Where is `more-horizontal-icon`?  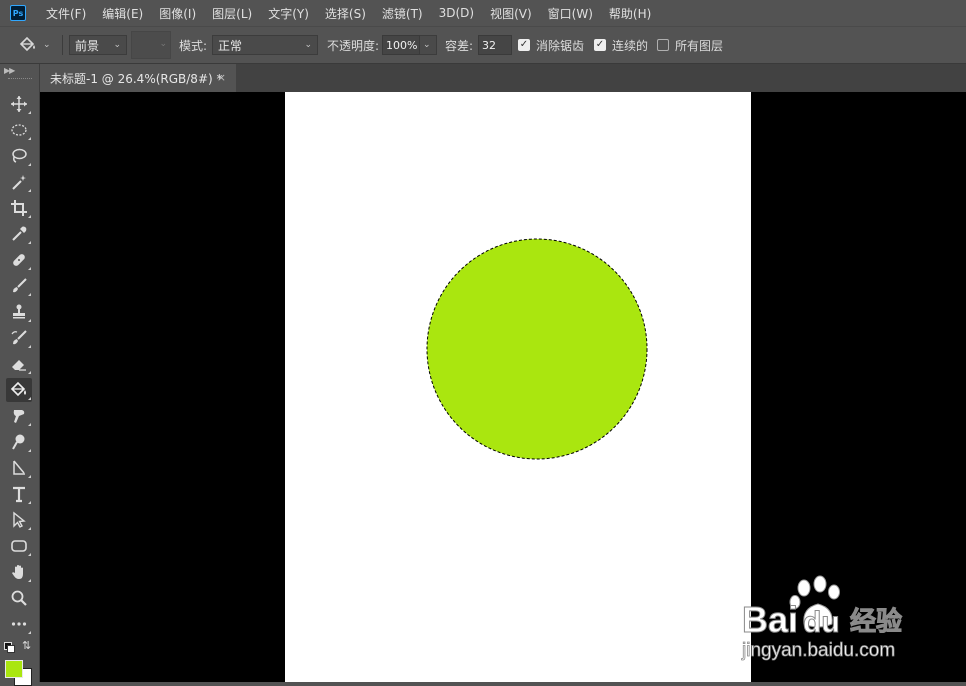
more-horizontal-icon is located at coordinates (19, 624).